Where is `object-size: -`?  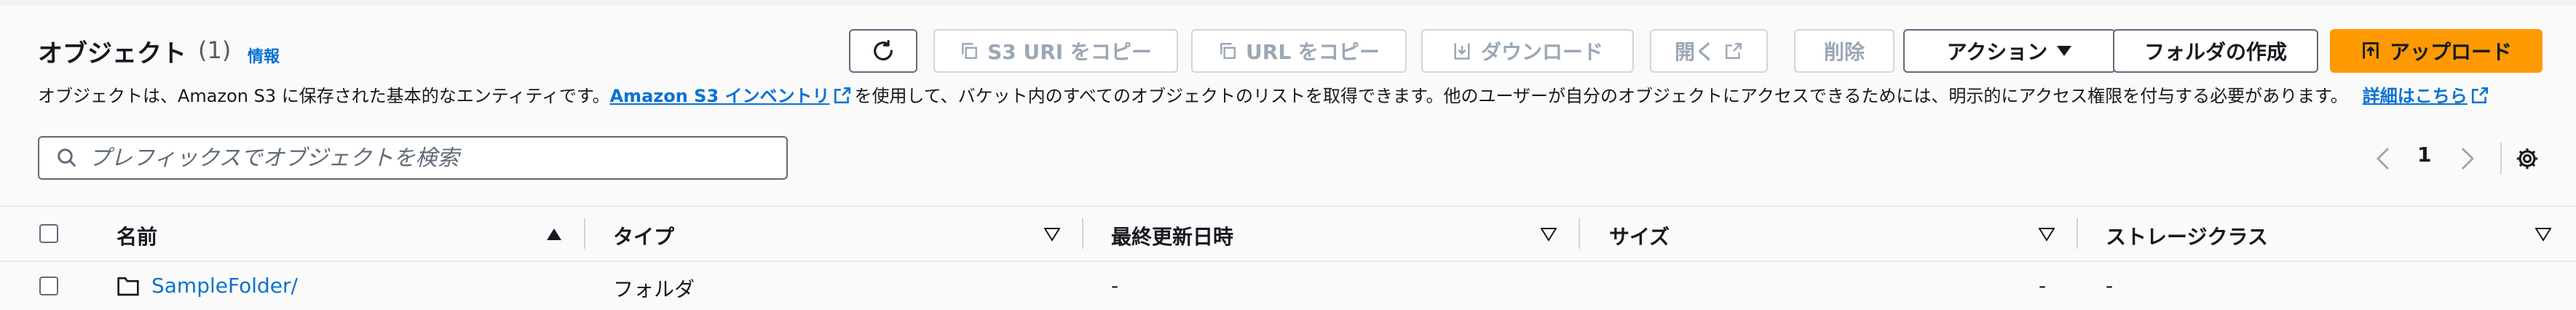
object-size: - is located at coordinates (2043, 286).